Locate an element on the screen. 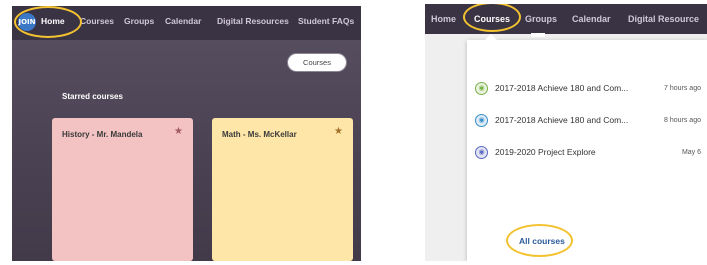 This screenshot has width=707, height=265. course-time: 7 hours ago is located at coordinates (682, 88).